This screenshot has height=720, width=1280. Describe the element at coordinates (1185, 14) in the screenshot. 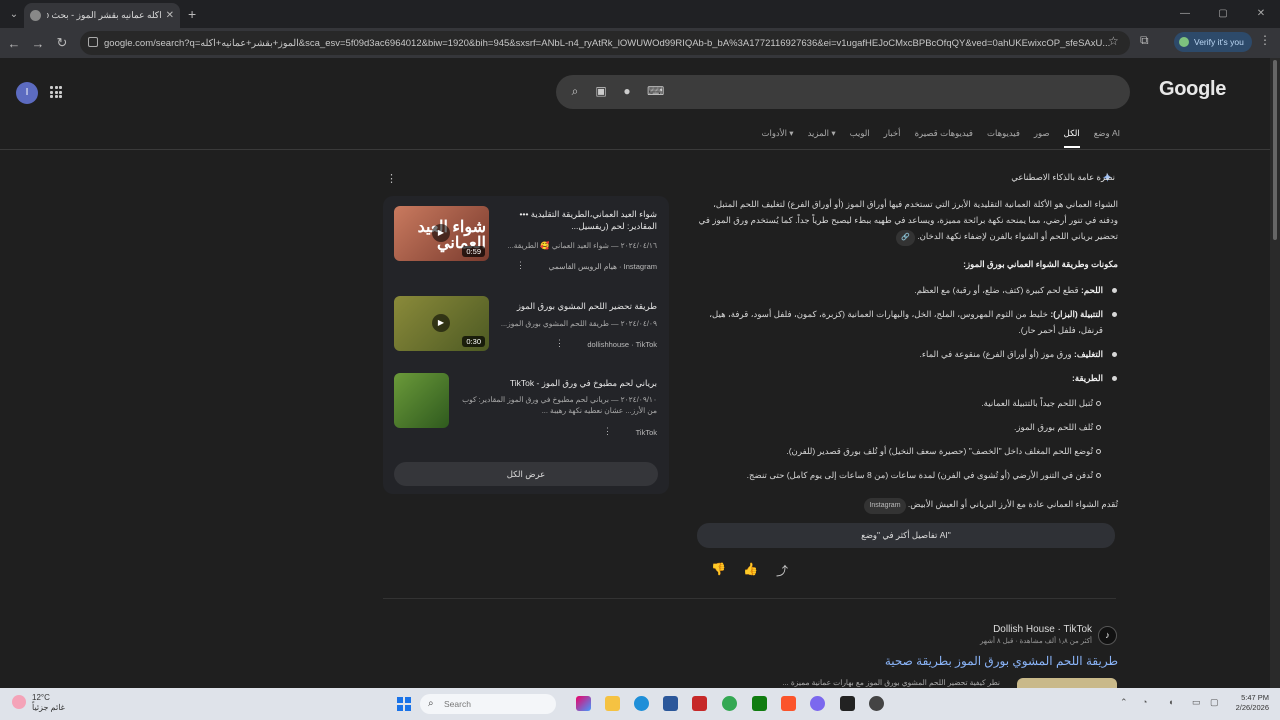

I see `minimize-button: —` at that location.